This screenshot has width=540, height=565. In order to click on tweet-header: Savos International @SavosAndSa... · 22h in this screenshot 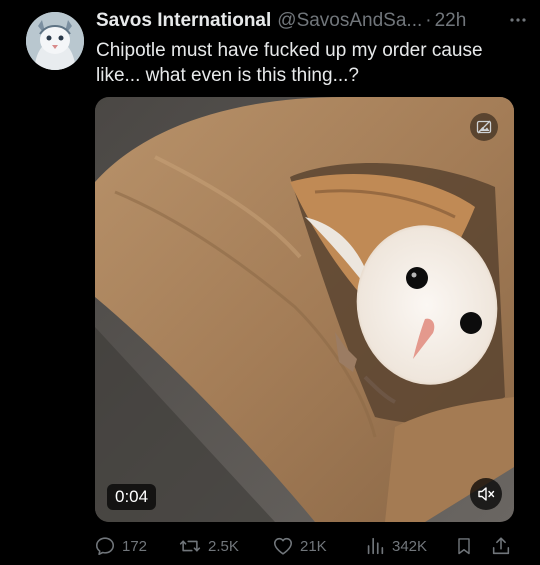, I will do `click(311, 21)`.